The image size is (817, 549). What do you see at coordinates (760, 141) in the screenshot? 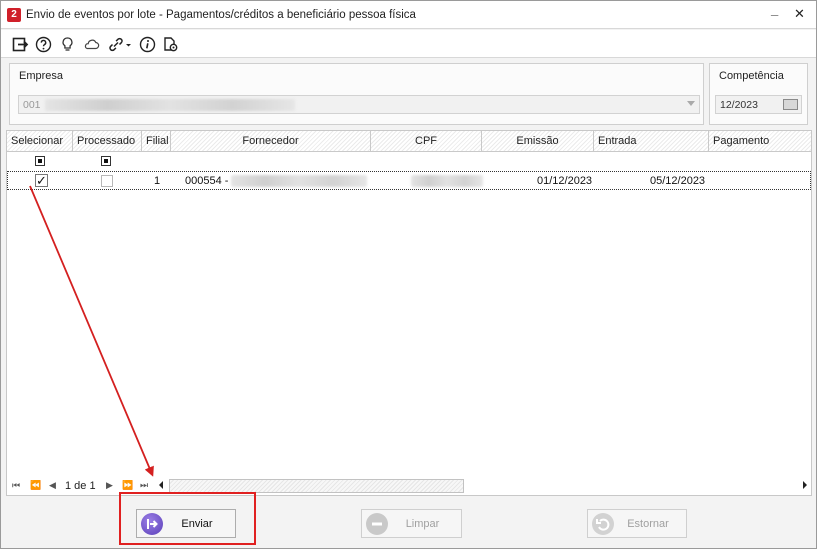
I see `column-header-pagamento: Pagamento` at bounding box center [760, 141].